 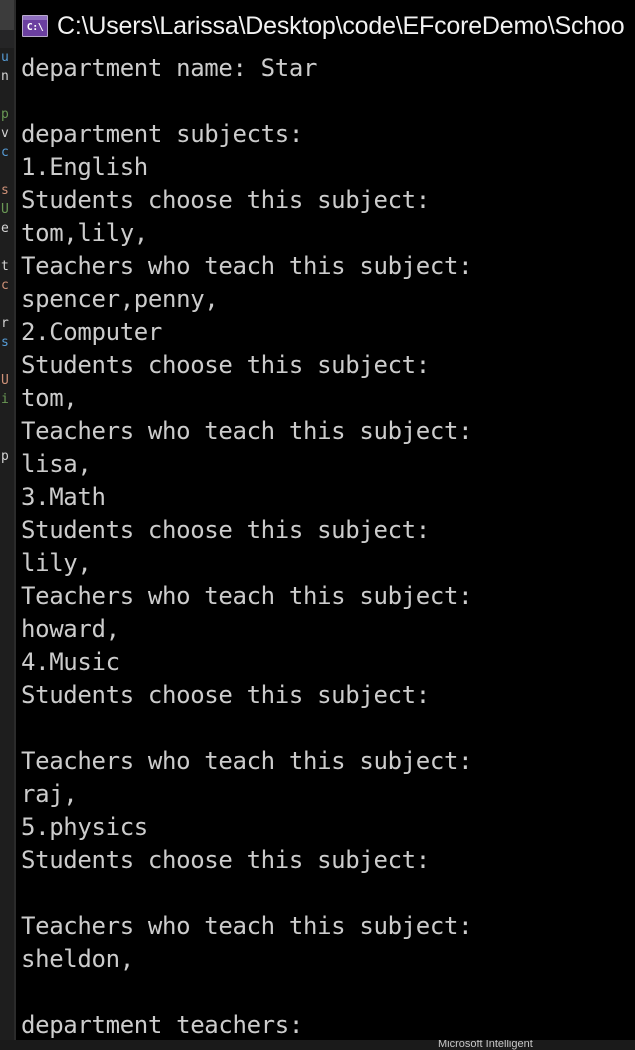 I want to click on taskbar-item-label: Microsoft Intelligent, so click(x=485, y=1045).